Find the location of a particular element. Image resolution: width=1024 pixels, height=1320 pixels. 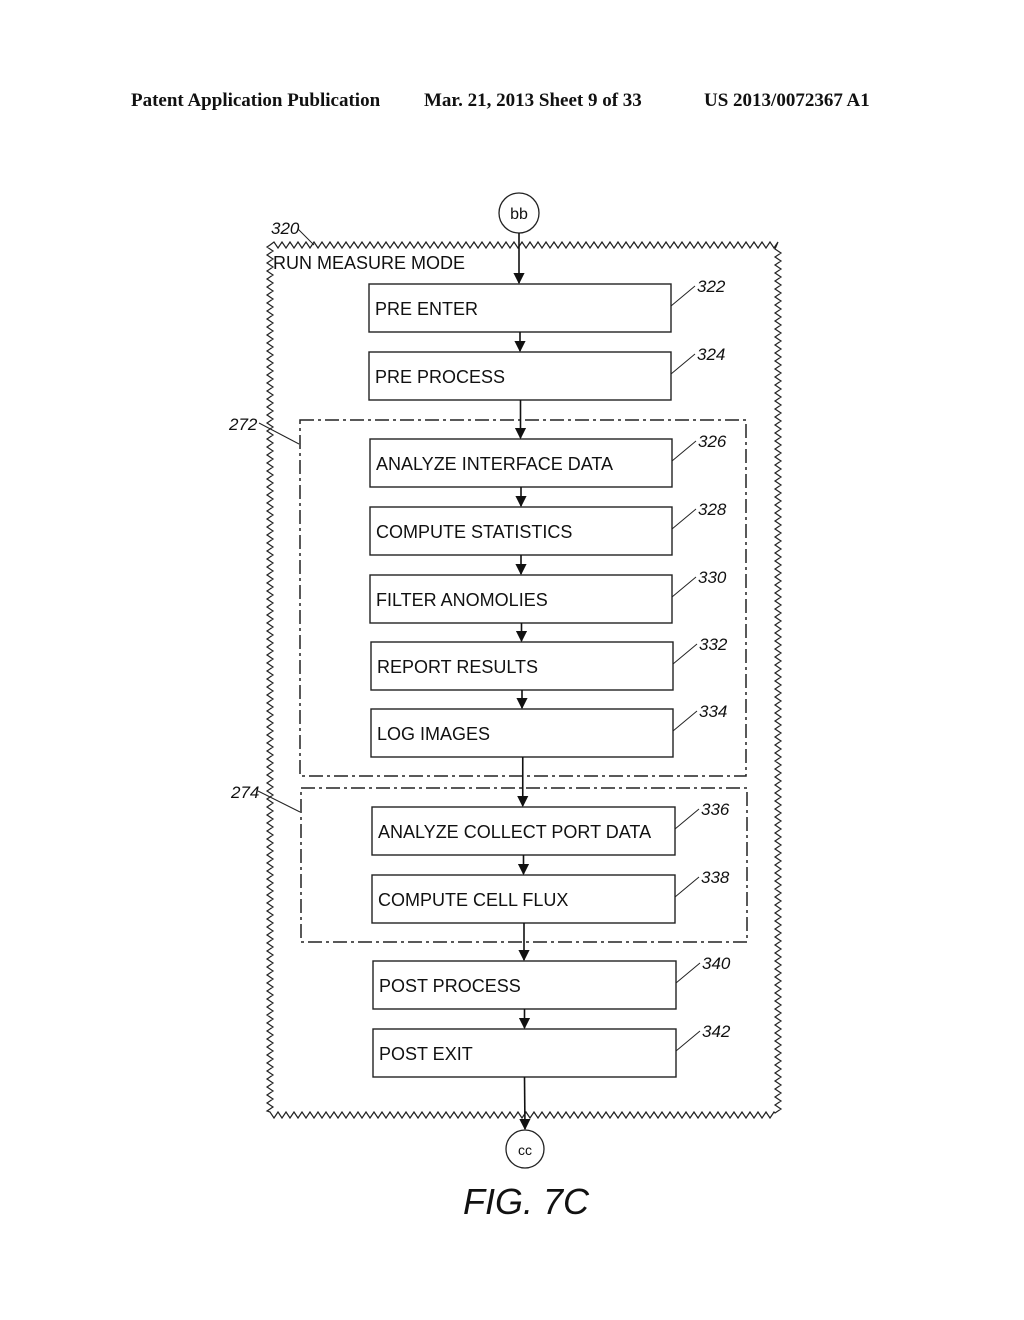

step-ref-label: 340 is located at coordinates (716, 963).